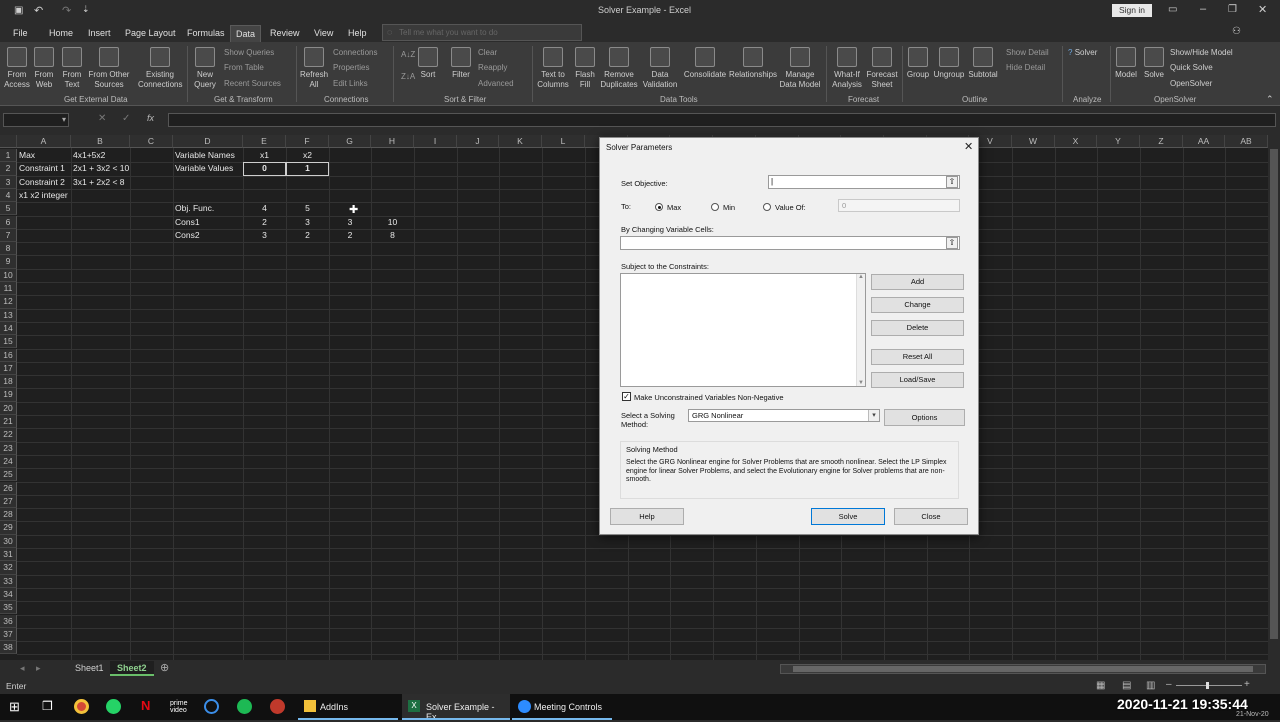  Describe the element at coordinates (101, 168) in the screenshot. I see `cell-b2: 2x1 + 3x2 < 10` at that location.